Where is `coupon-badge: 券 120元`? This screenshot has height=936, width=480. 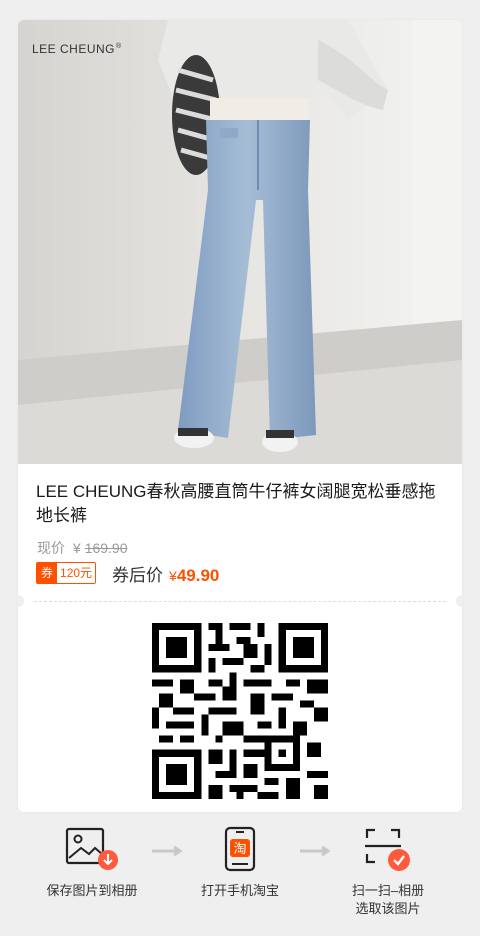 coupon-badge: 券 120元 is located at coordinates (66, 573).